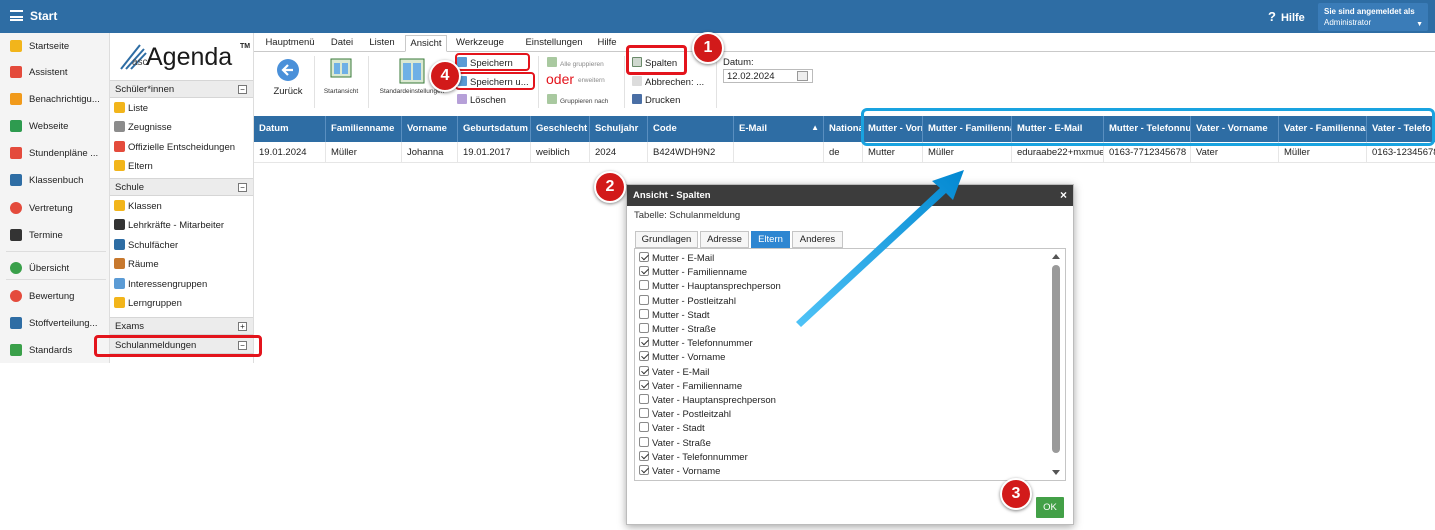  Describe the element at coordinates (676, 259) in the screenshot. I see `column-option: Mutter - E-Mail` at that location.